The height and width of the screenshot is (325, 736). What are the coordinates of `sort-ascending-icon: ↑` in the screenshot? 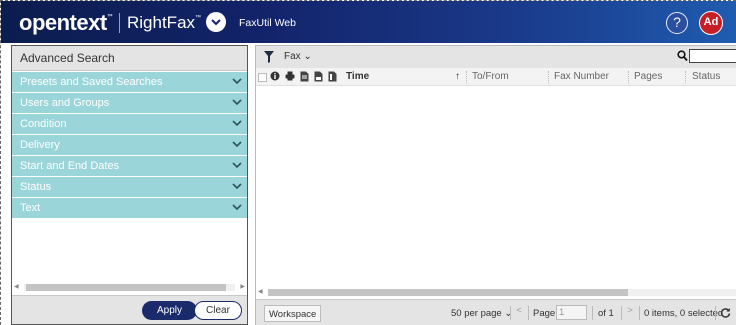 It's located at (457, 76).